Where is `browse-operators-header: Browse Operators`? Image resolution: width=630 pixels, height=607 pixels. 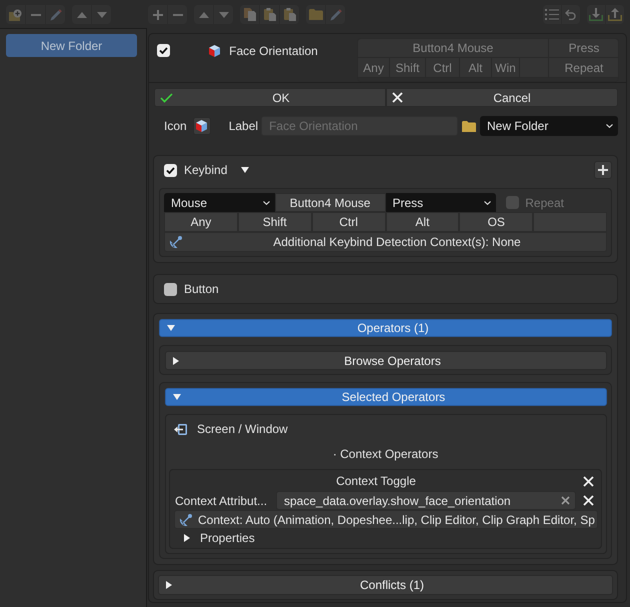 browse-operators-header: Browse Operators is located at coordinates (386, 360).